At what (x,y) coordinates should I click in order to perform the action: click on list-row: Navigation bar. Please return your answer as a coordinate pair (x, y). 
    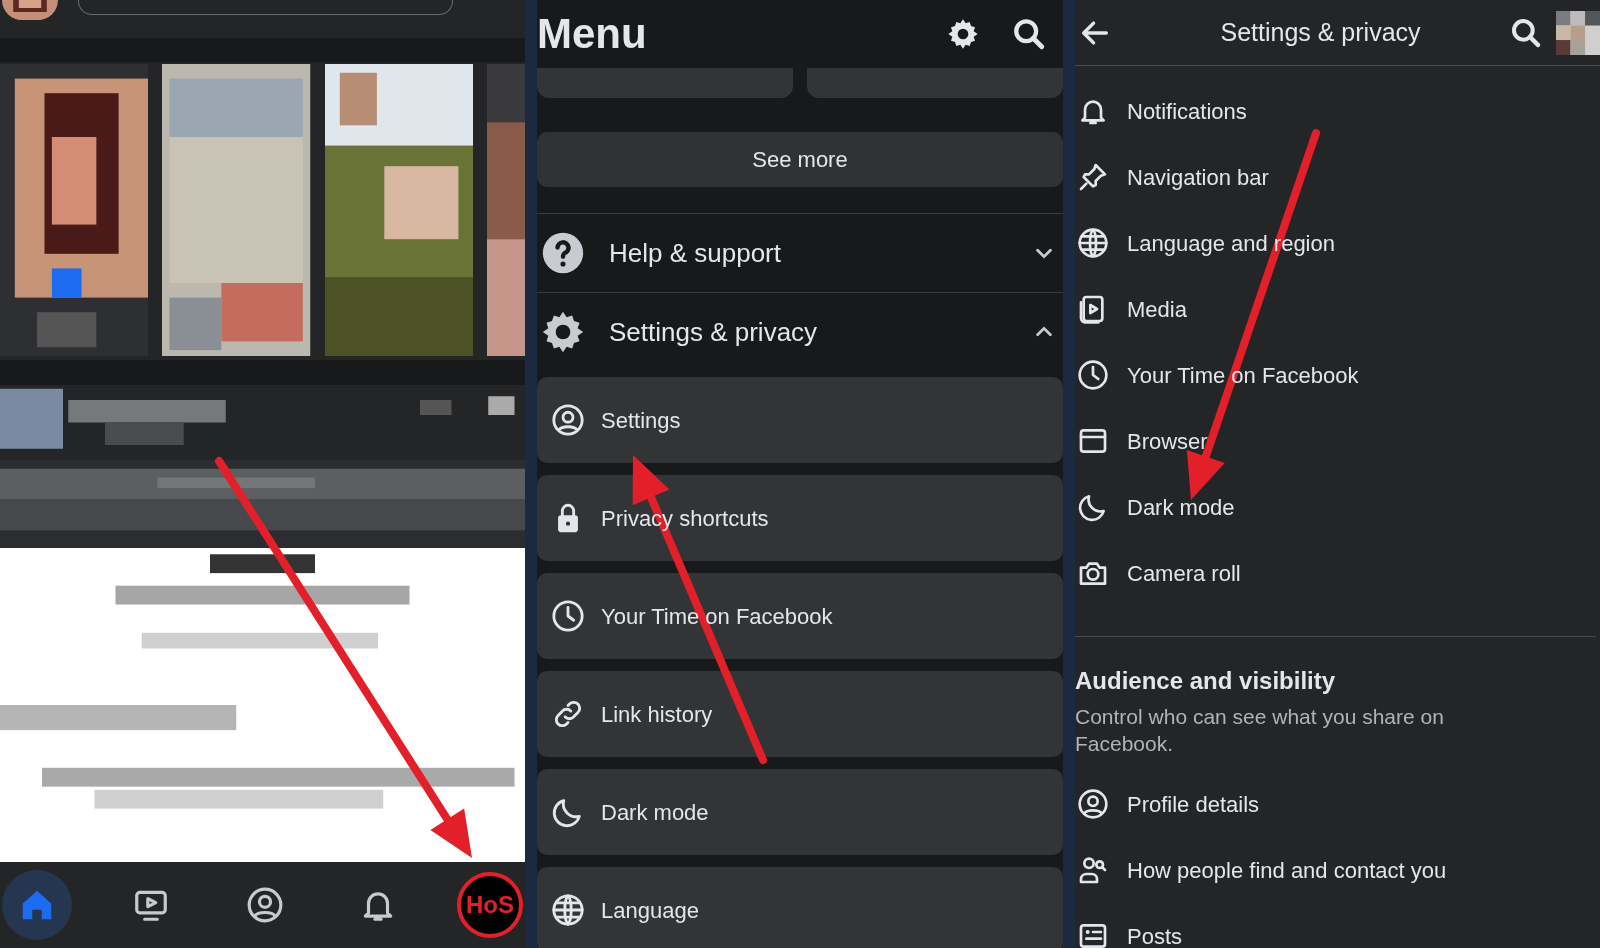
    Looking at the image, I should click on (1337, 177).